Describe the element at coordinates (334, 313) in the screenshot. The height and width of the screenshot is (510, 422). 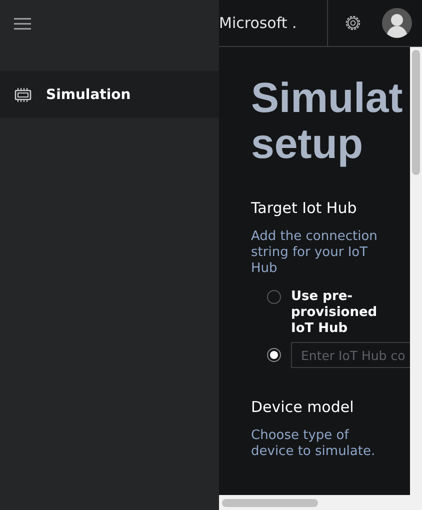
I see `option-label: Use pre-provisioned IoT Hub` at that location.